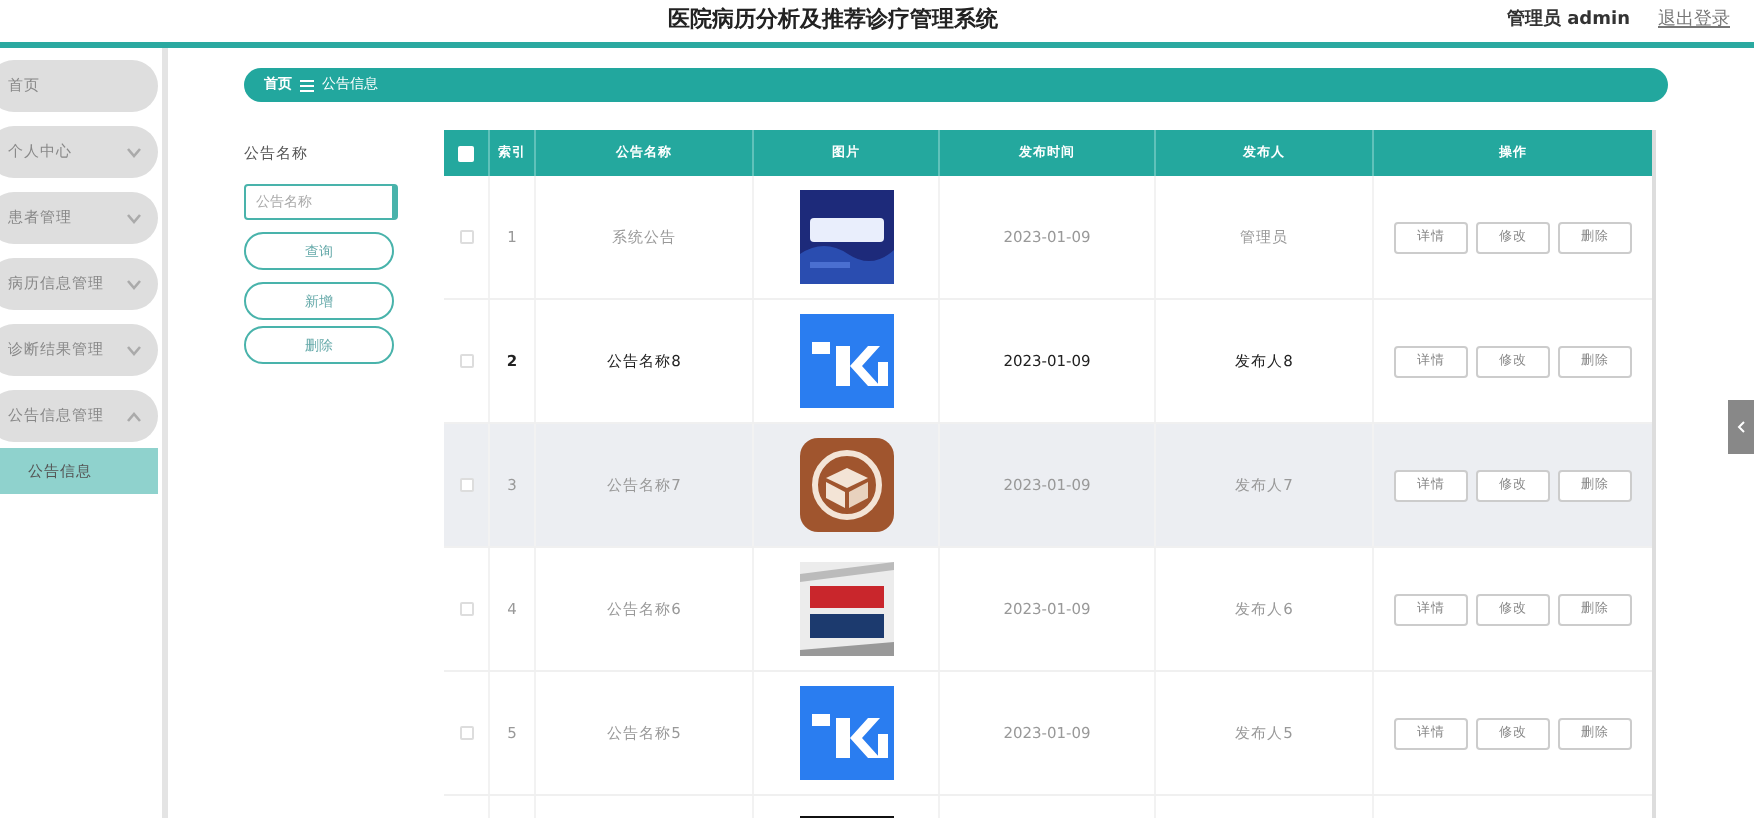 Image resolution: width=1754 pixels, height=824 pixels. I want to click on user-label: 管理员 admin, so click(1568, 20).